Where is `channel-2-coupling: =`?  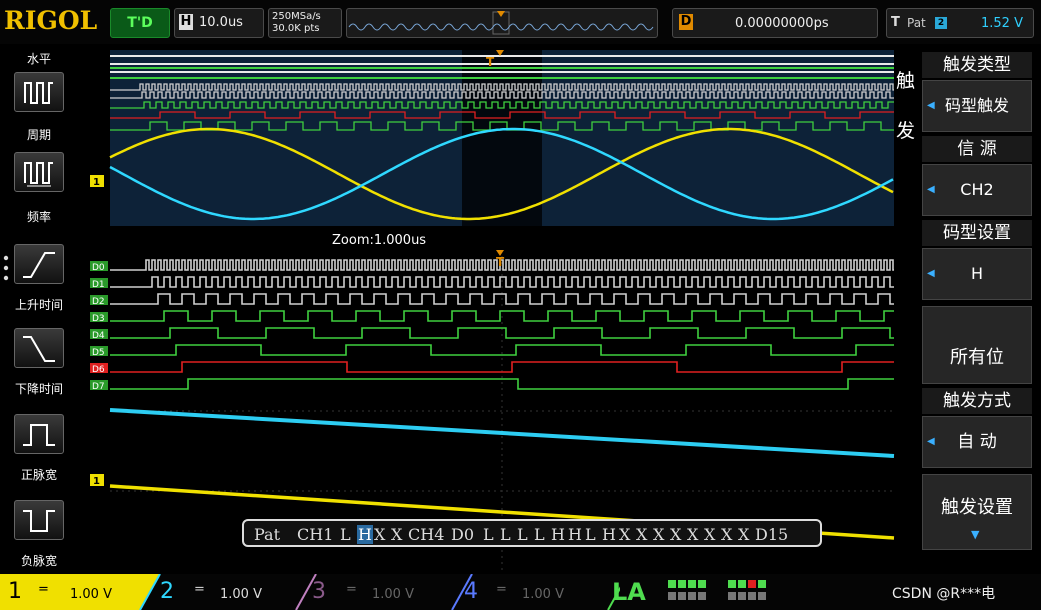 channel-2-coupling: = is located at coordinates (199, 589).